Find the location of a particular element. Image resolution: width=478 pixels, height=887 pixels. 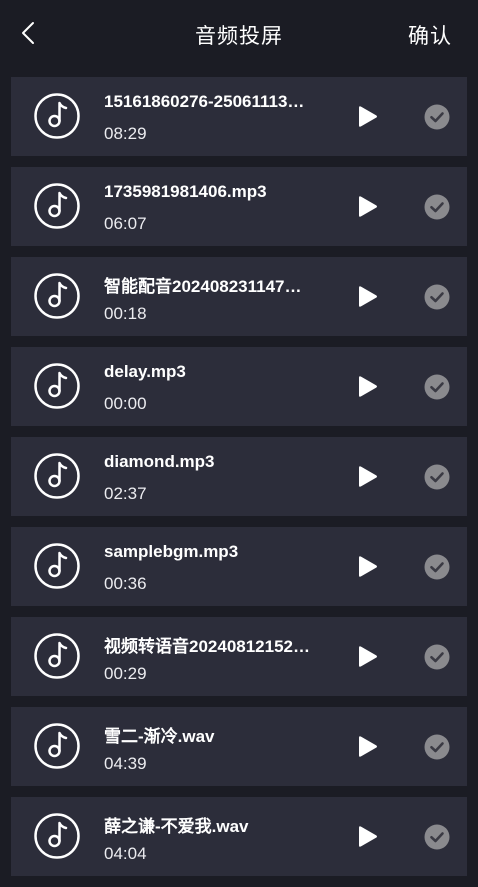

list-item: 薛之谦-不爱我.wav 04:04 is located at coordinates (239, 836).